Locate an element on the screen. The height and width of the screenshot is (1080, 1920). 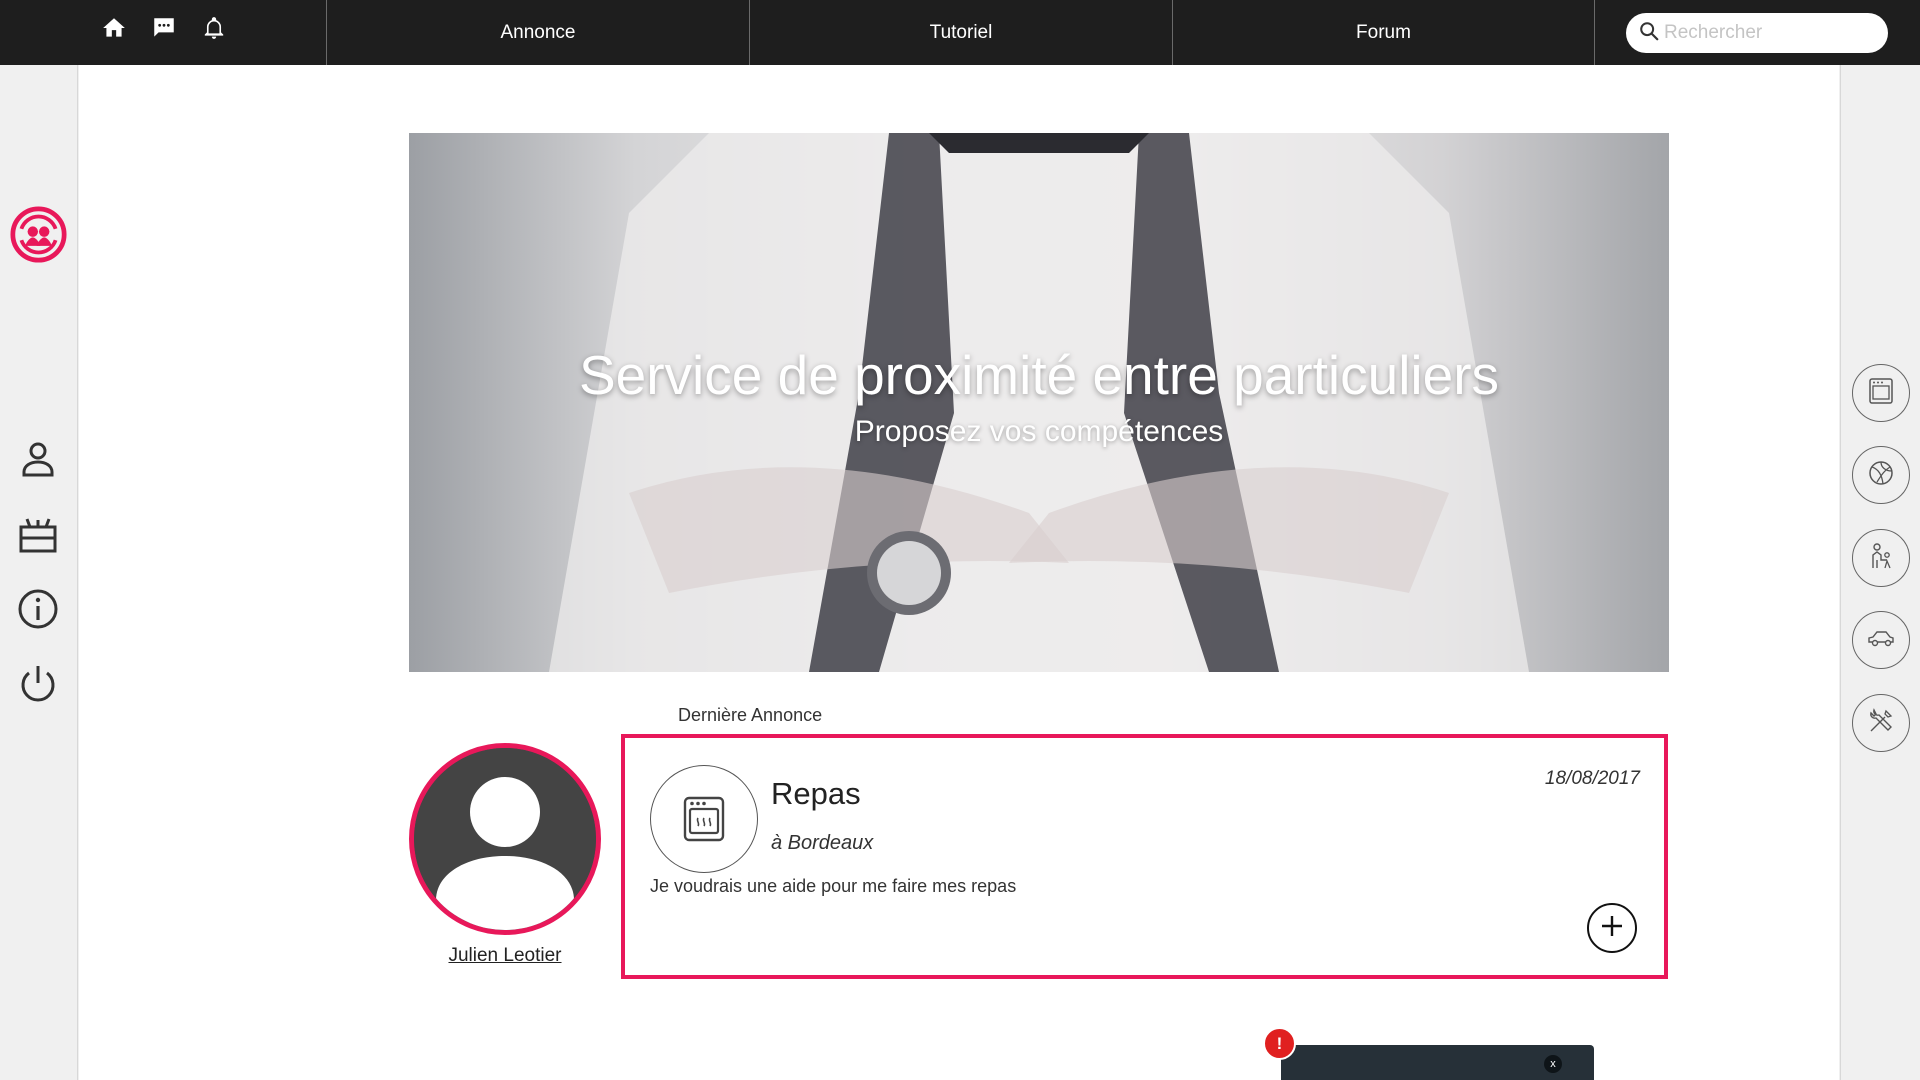
more-button is located at coordinates (1612, 928).